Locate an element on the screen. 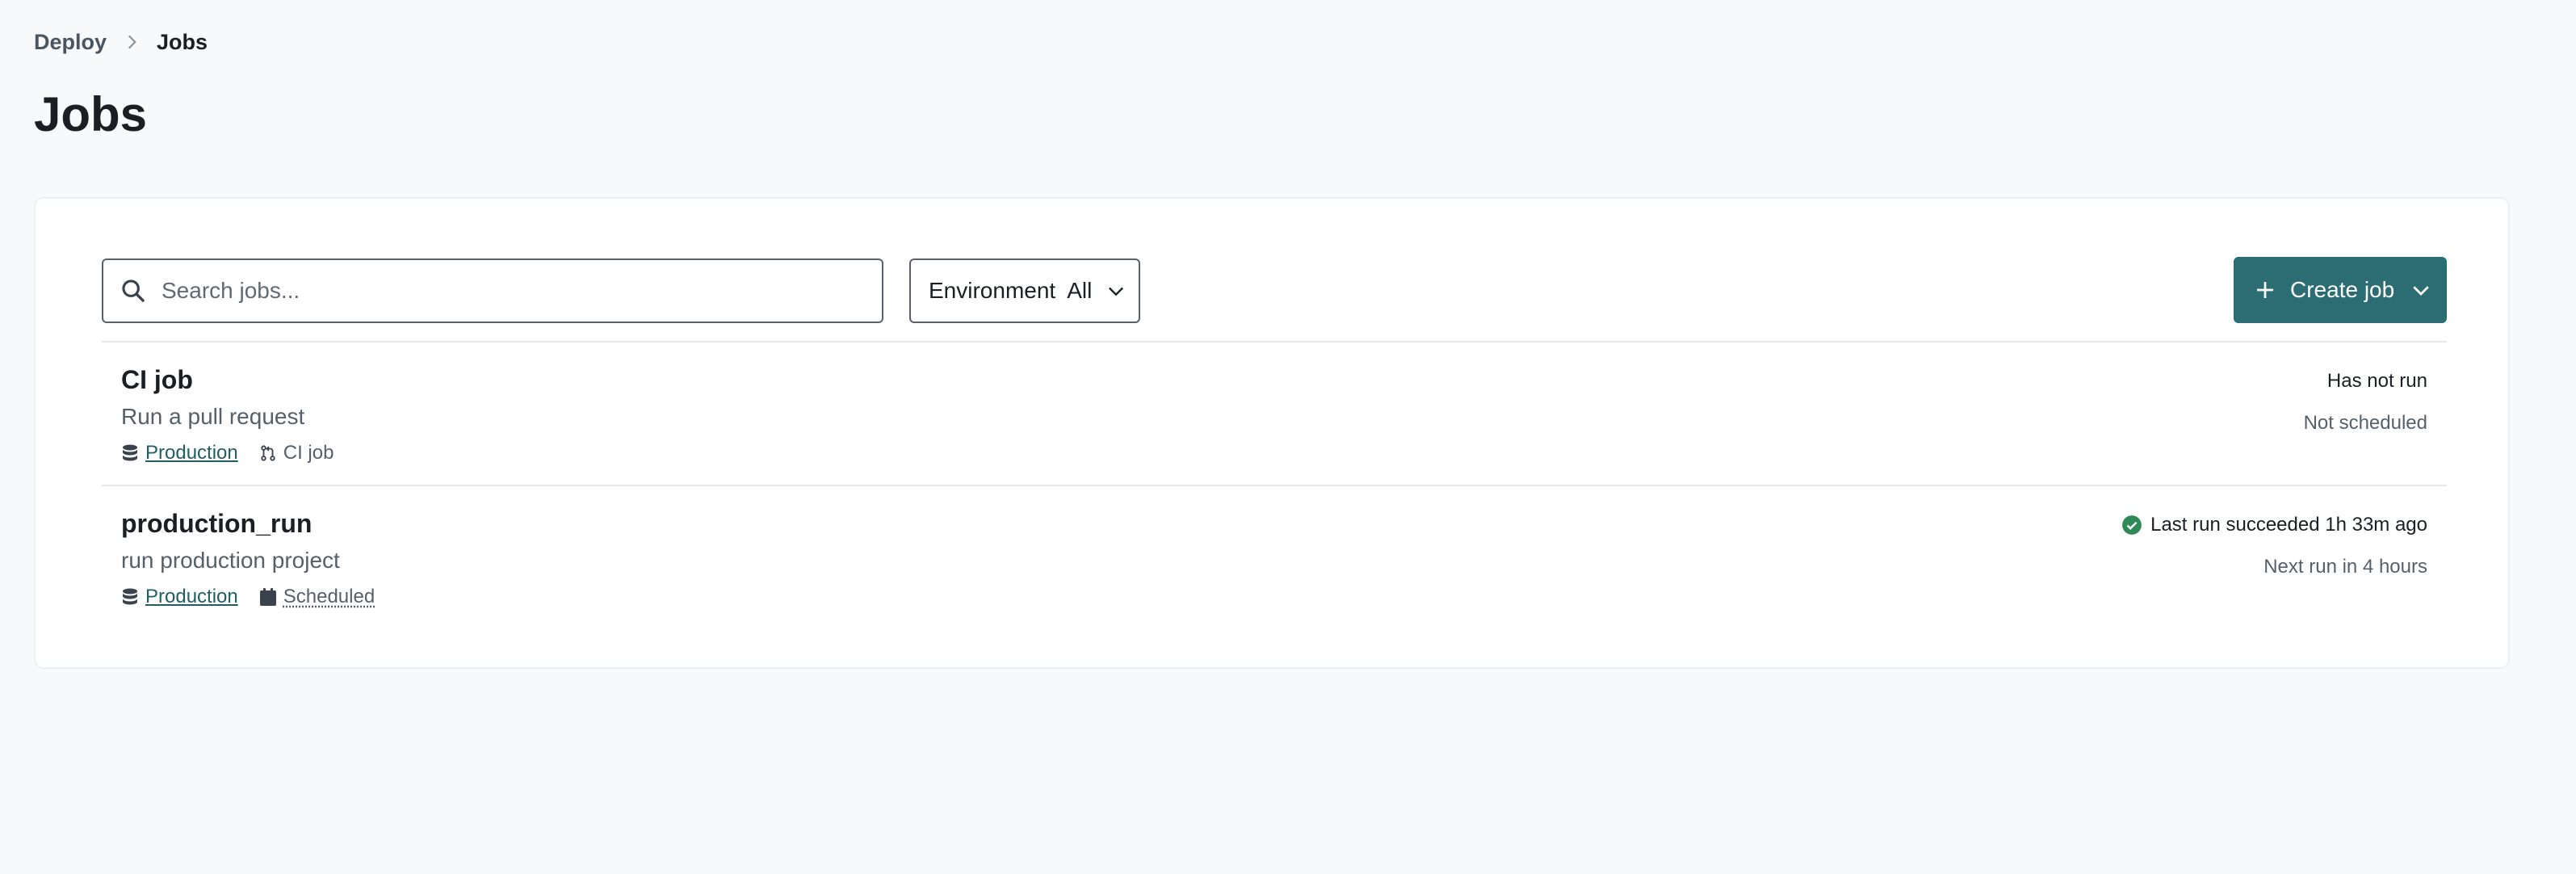 The height and width of the screenshot is (874, 2576). job-status-text: Has not run is located at coordinates (2376, 381).